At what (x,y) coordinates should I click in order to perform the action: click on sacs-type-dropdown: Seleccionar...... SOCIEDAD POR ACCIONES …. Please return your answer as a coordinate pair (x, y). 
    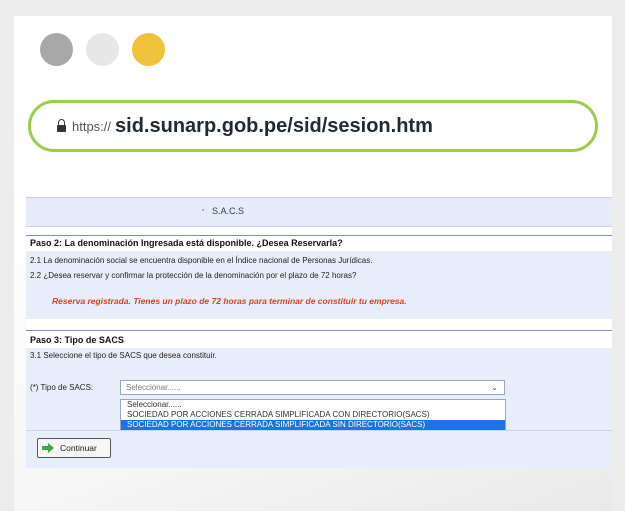
    Looking at the image, I should click on (313, 415).